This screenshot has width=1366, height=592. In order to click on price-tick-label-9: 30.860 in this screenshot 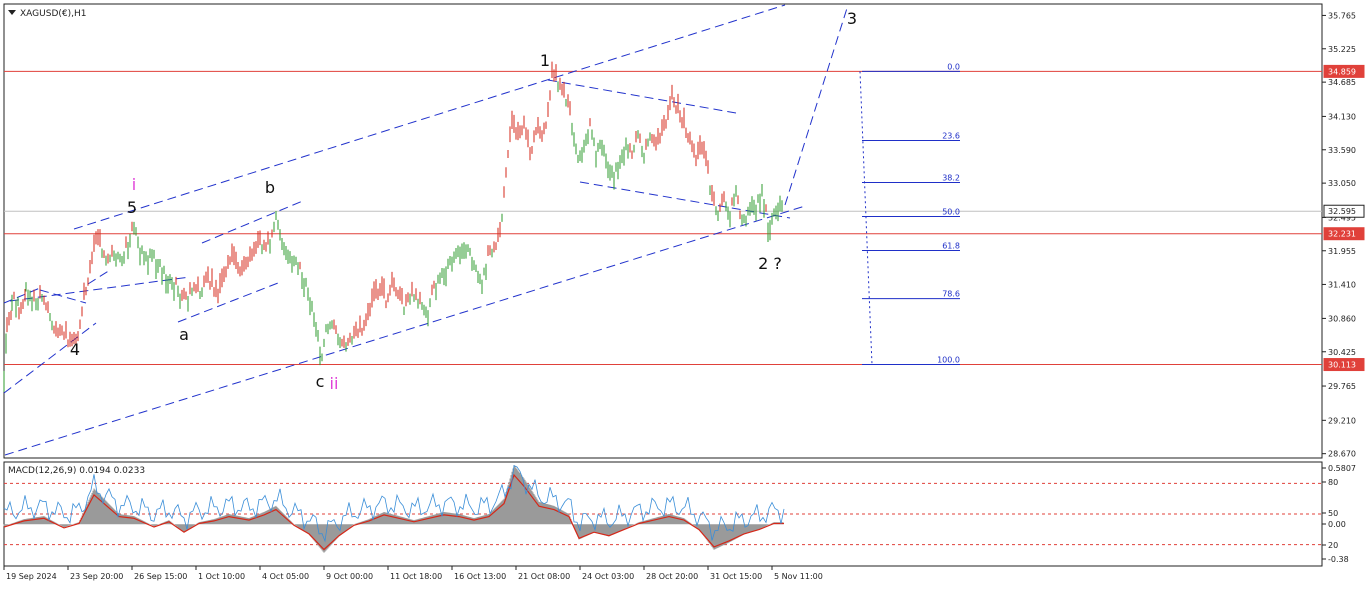, I will do `click(1342, 318)`.